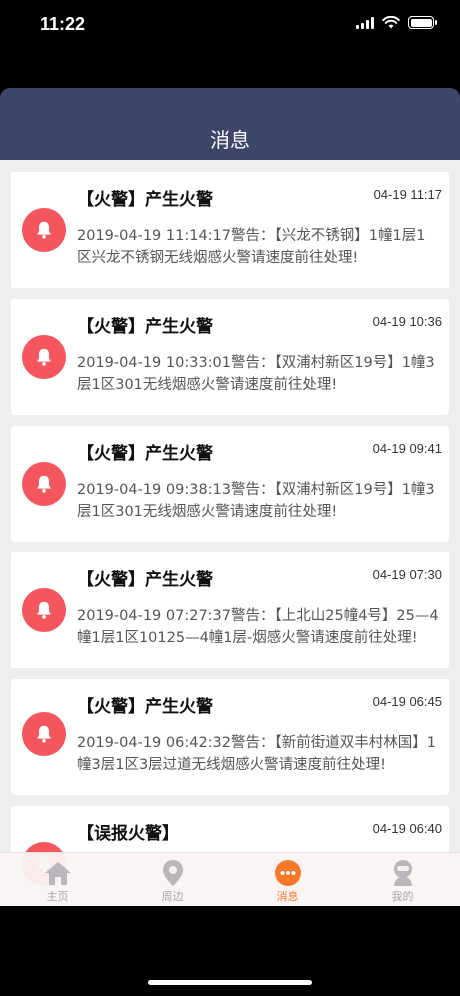 Image resolution: width=460 pixels, height=996 pixels. What do you see at coordinates (58, 873) in the screenshot?
I see `home-icon` at bounding box center [58, 873].